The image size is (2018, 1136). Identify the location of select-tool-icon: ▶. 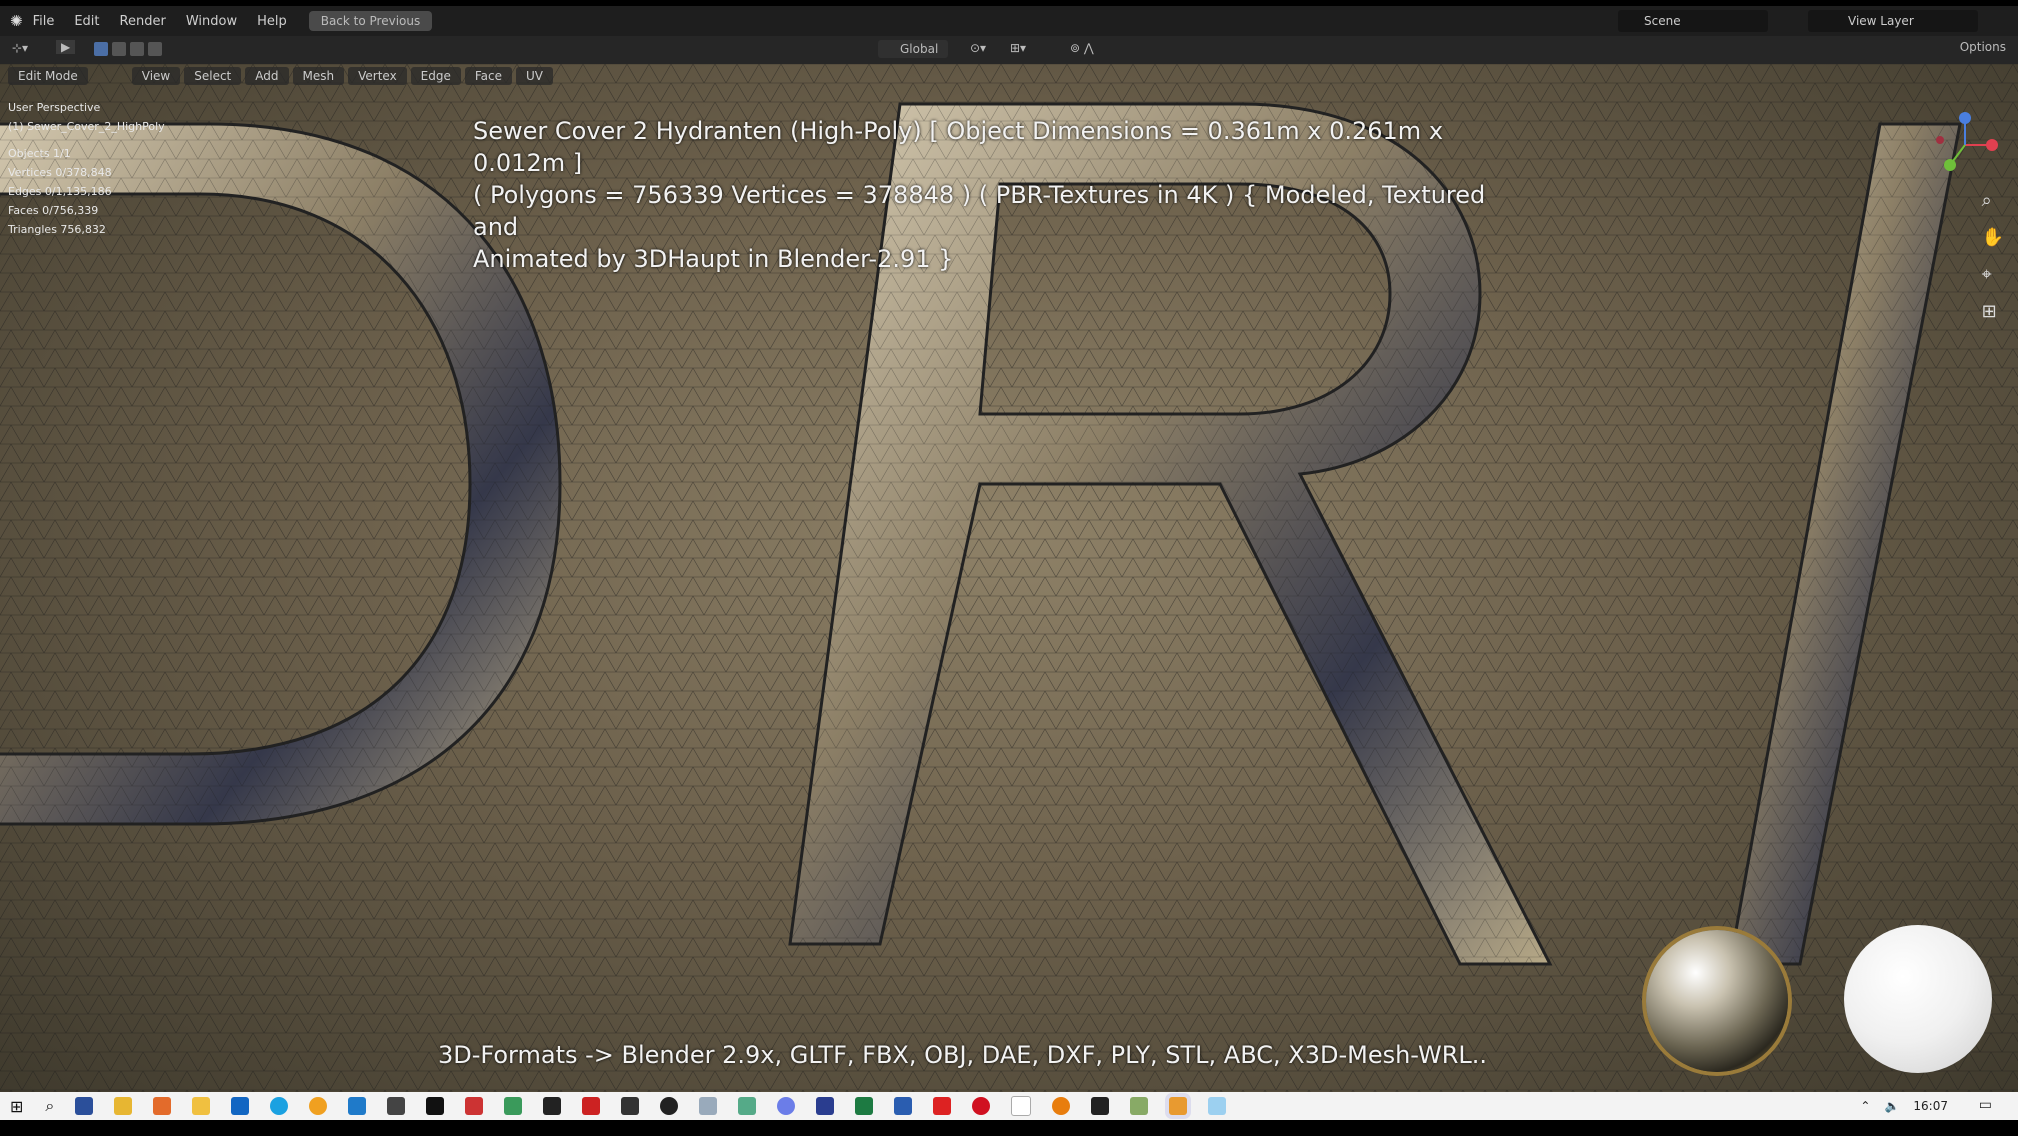
(66, 47).